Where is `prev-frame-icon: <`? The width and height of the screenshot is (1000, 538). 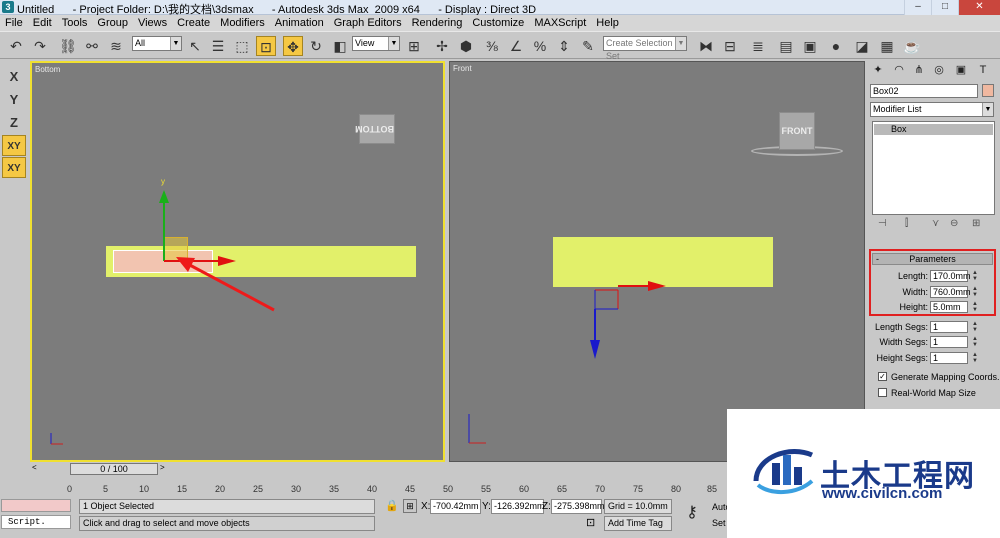 prev-frame-icon: < is located at coordinates (34, 467).